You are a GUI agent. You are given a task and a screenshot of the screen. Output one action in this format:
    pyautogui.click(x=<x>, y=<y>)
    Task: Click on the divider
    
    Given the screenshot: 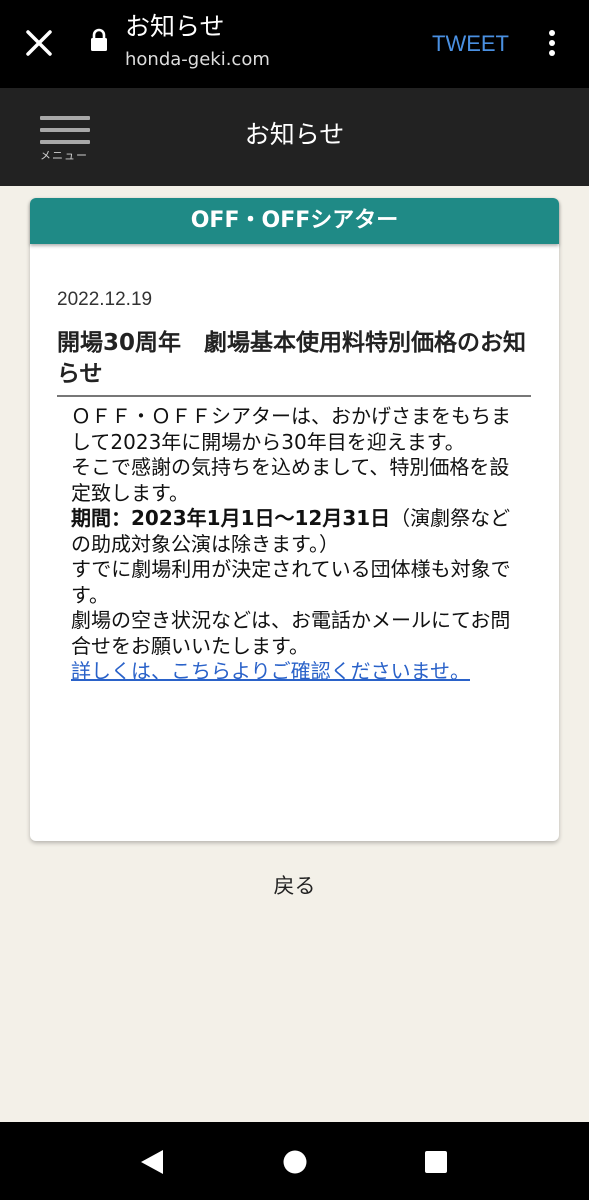 What is the action you would take?
    pyautogui.click(x=294, y=396)
    